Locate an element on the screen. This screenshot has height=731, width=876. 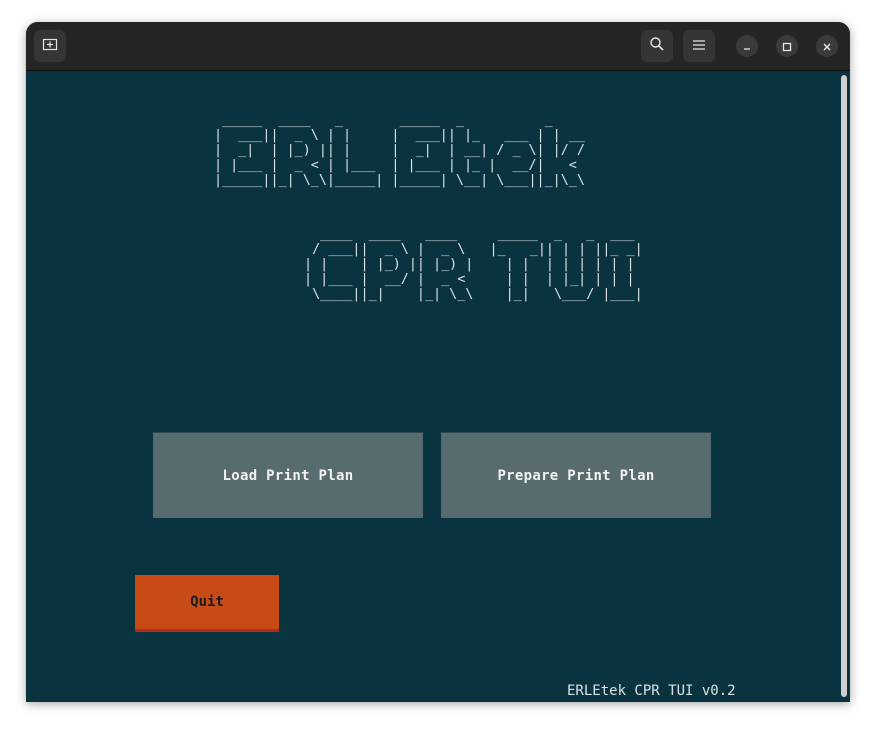
prepare-print-plan-button: Prepare Print Plan is located at coordinates (576, 475).